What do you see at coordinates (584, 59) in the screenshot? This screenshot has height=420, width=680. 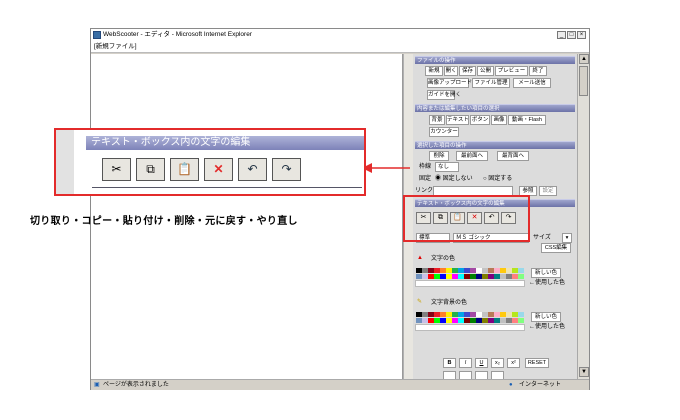 I see `scroll-up-icon: ▲` at bounding box center [584, 59].